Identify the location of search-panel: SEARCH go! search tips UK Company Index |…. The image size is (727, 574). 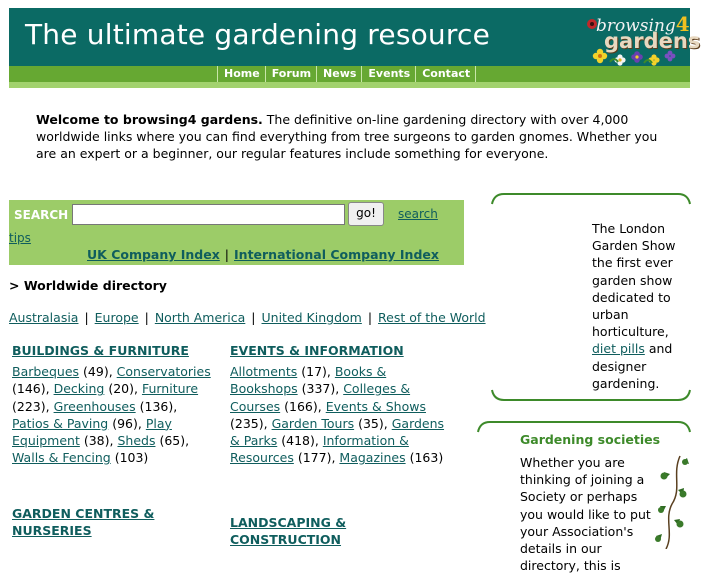
(236, 232).